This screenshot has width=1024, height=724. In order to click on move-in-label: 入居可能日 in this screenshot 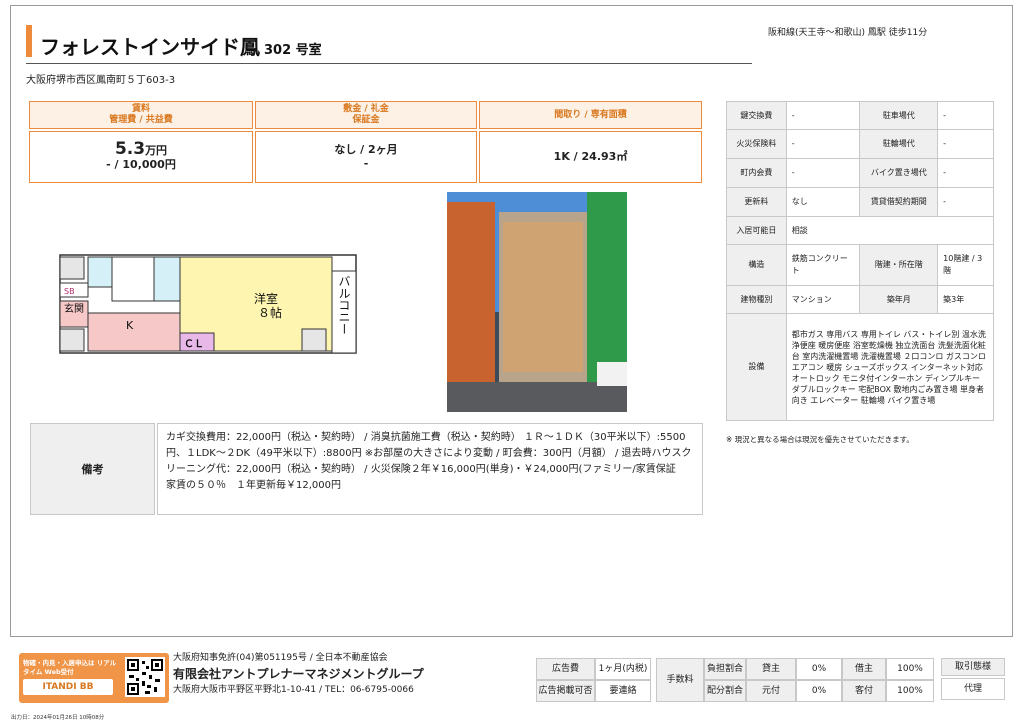, I will do `click(756, 230)`.